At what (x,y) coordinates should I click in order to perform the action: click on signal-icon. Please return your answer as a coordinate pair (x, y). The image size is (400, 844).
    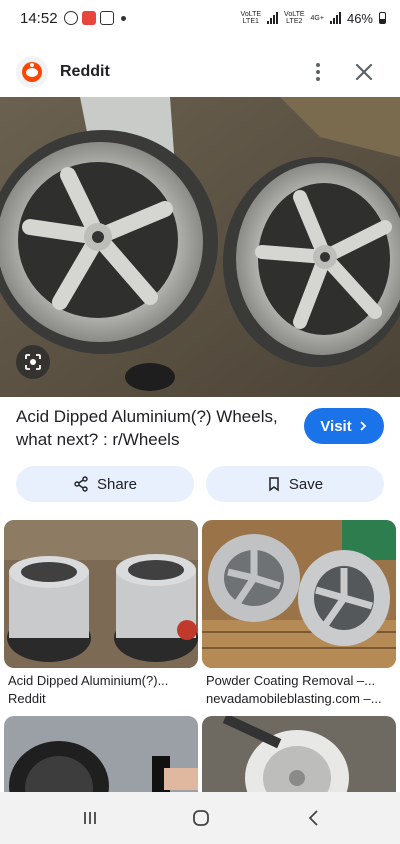
    Looking at the image, I should click on (273, 18).